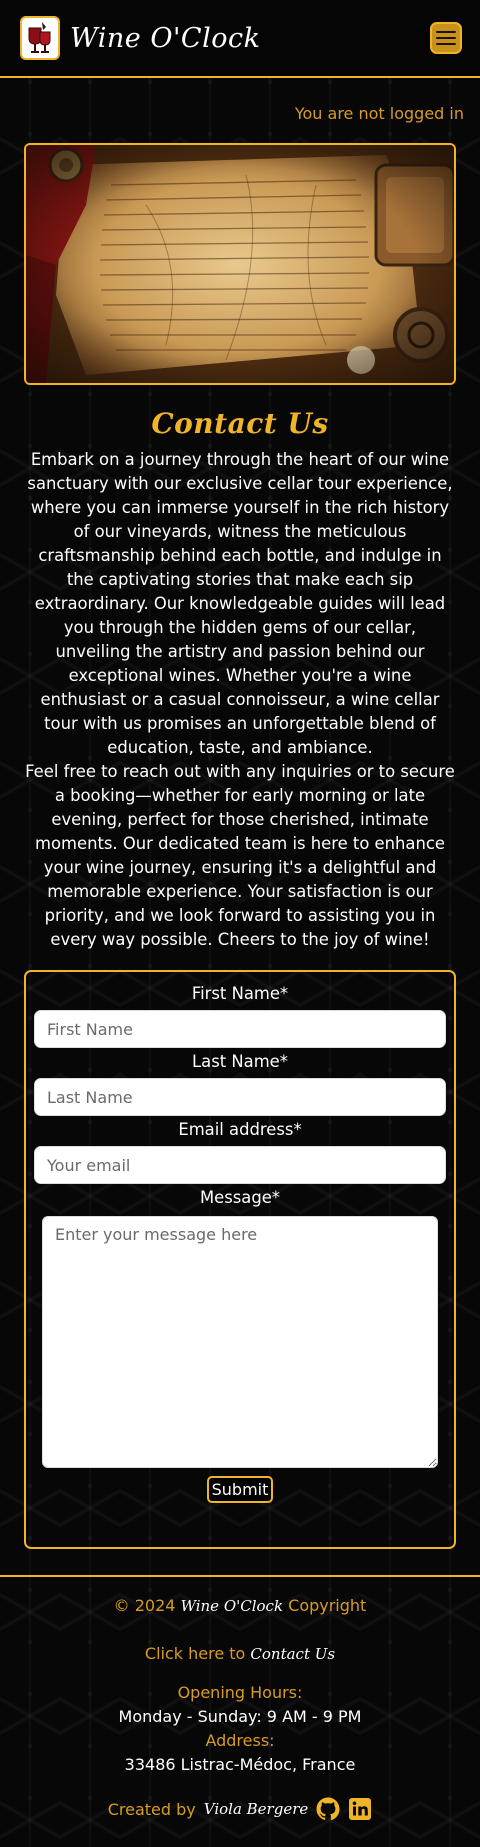 This screenshot has height=1847, width=480. Describe the element at coordinates (240, 264) in the screenshot. I see `old-parchment-letters-image` at that location.